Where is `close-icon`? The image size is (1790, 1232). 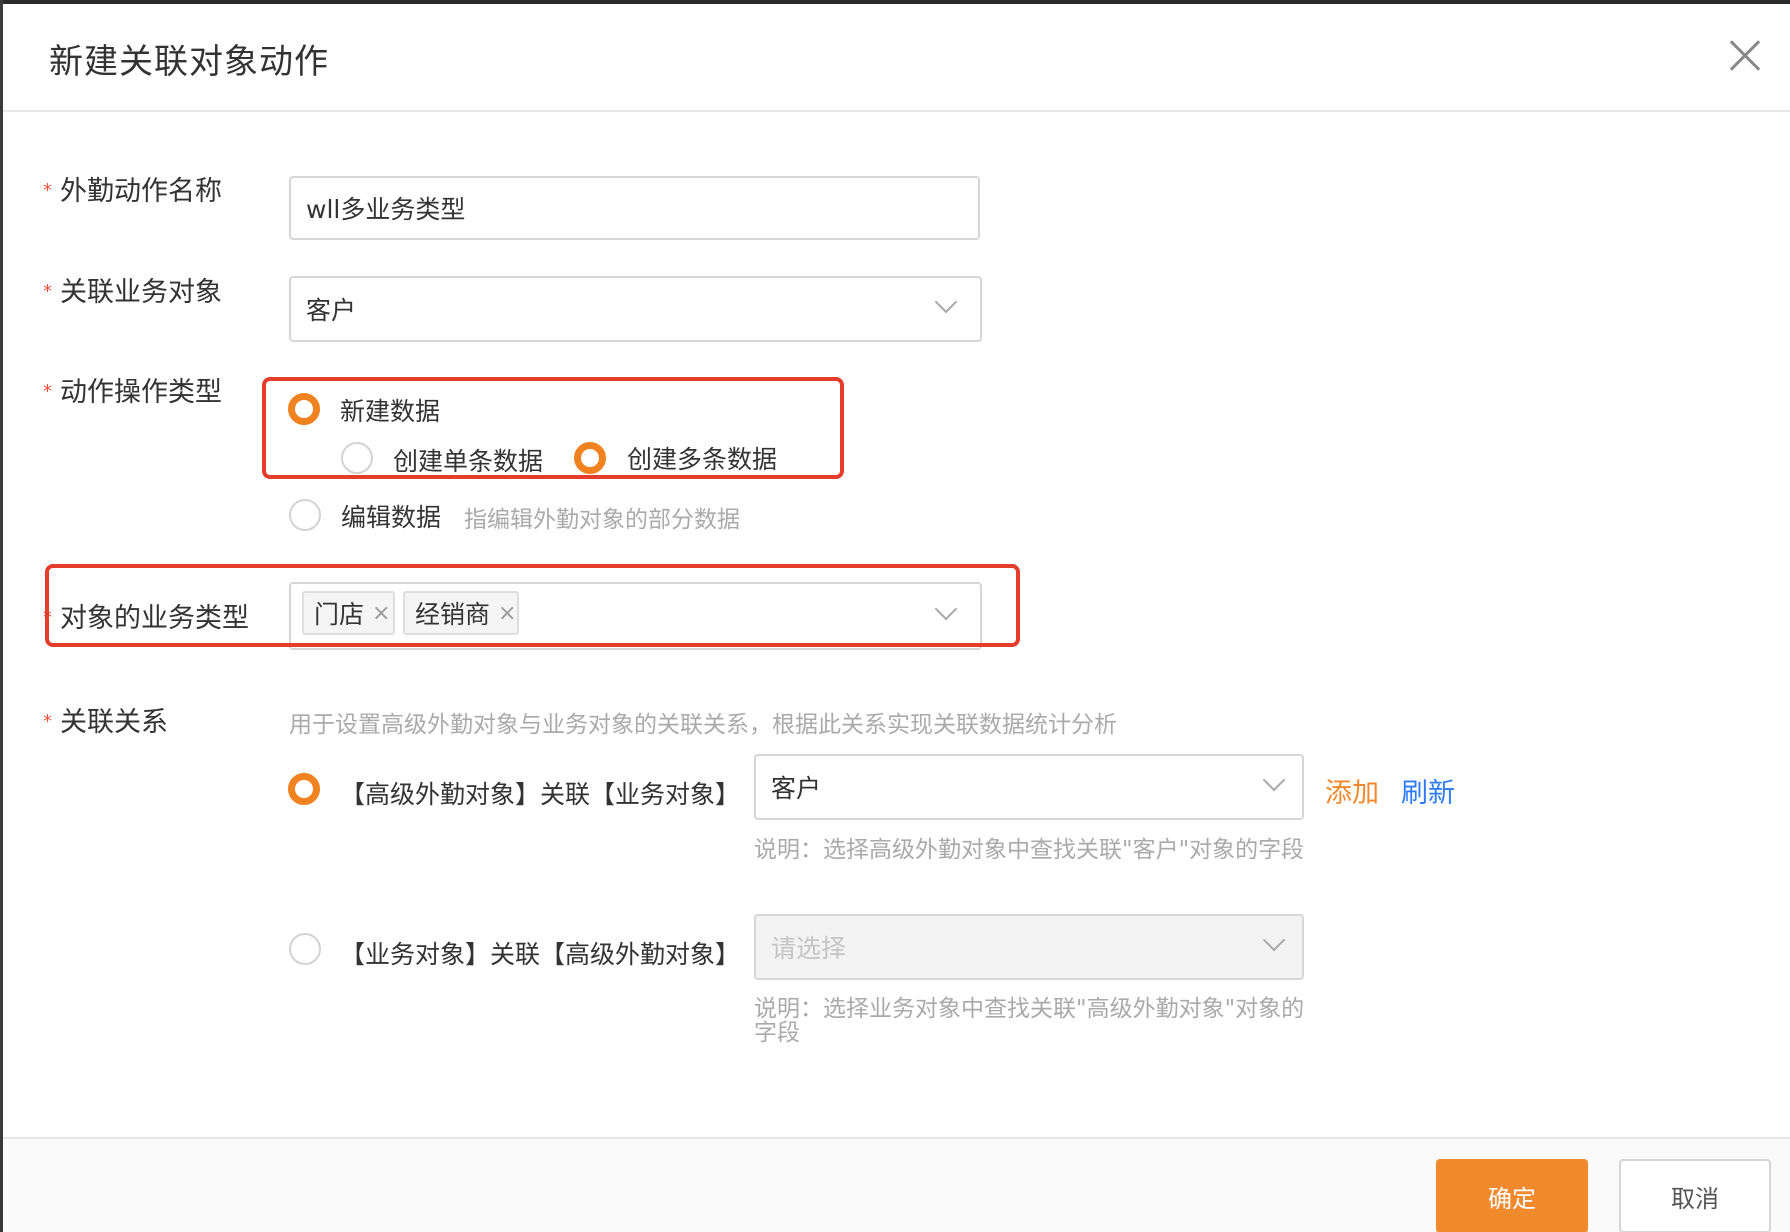 close-icon is located at coordinates (1745, 56).